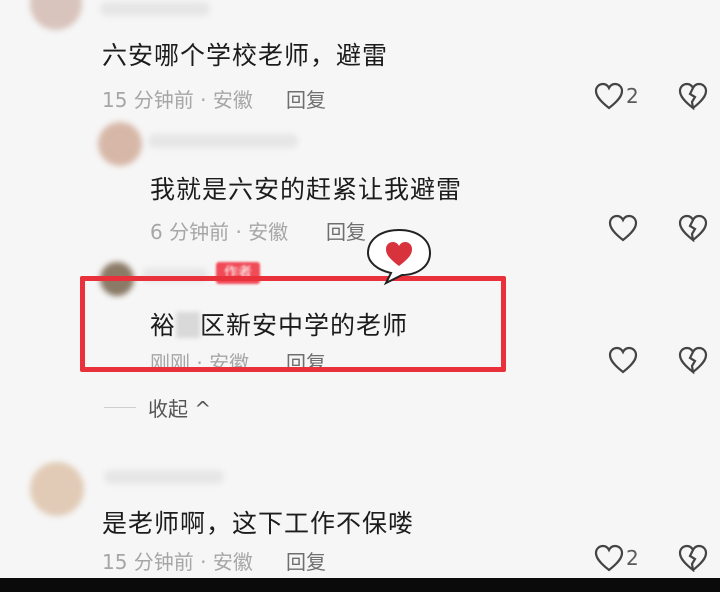 Image resolution: width=720 pixels, height=592 pixels. I want to click on collapse-replies-button: 收起 ^, so click(179, 407).